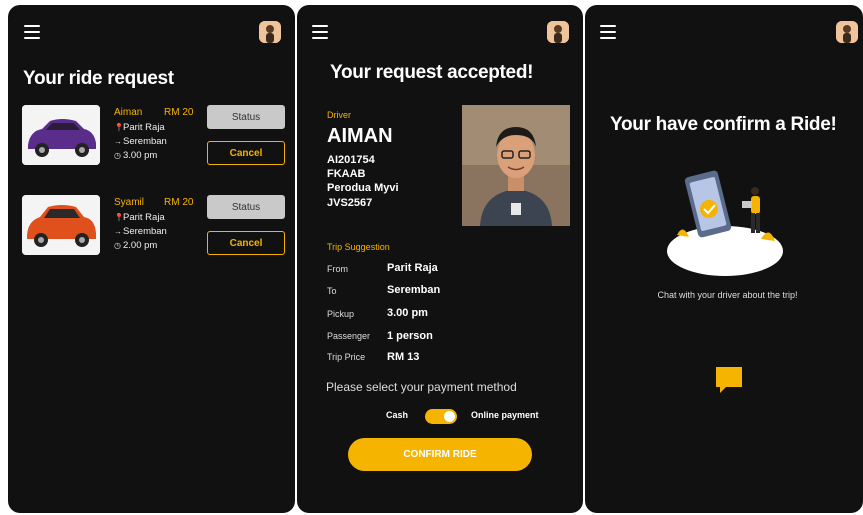 The image size is (863, 515). Describe the element at coordinates (136, 155) in the screenshot. I see `ride-time: ◷ 3.00 pm` at that location.